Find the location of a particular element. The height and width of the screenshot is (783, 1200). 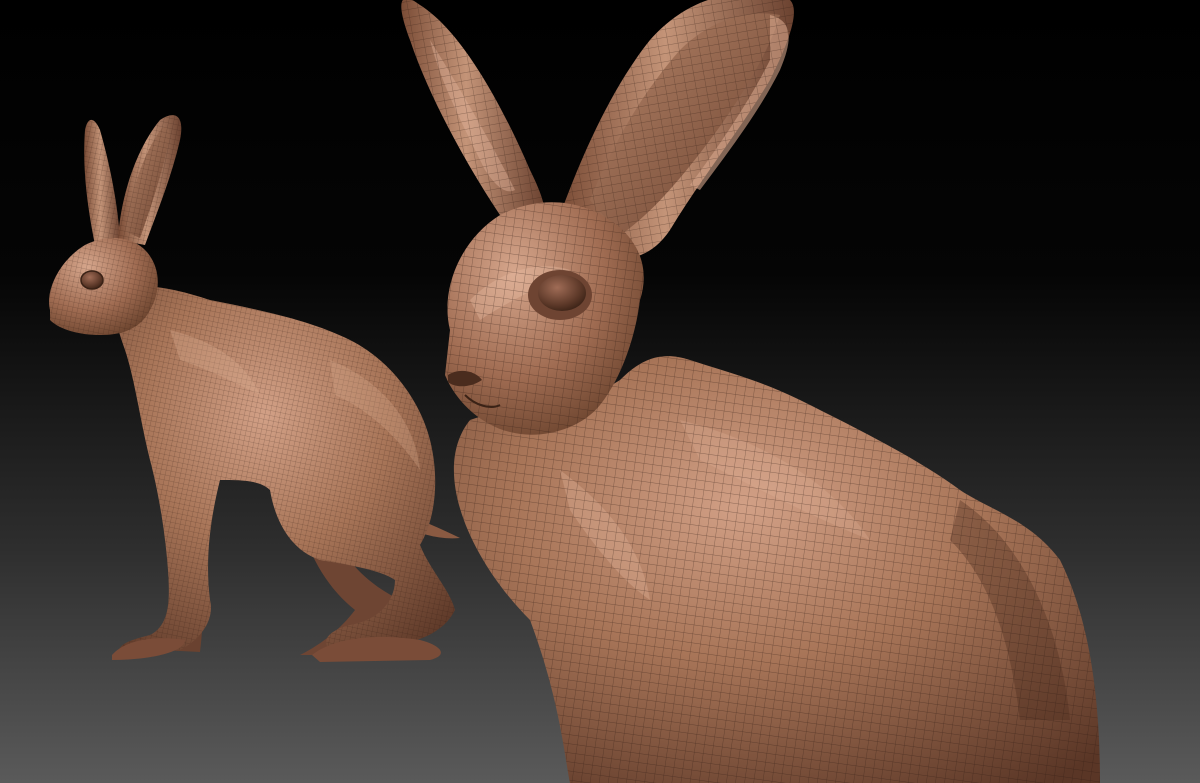

hare-eye-large is located at coordinates (562, 293).